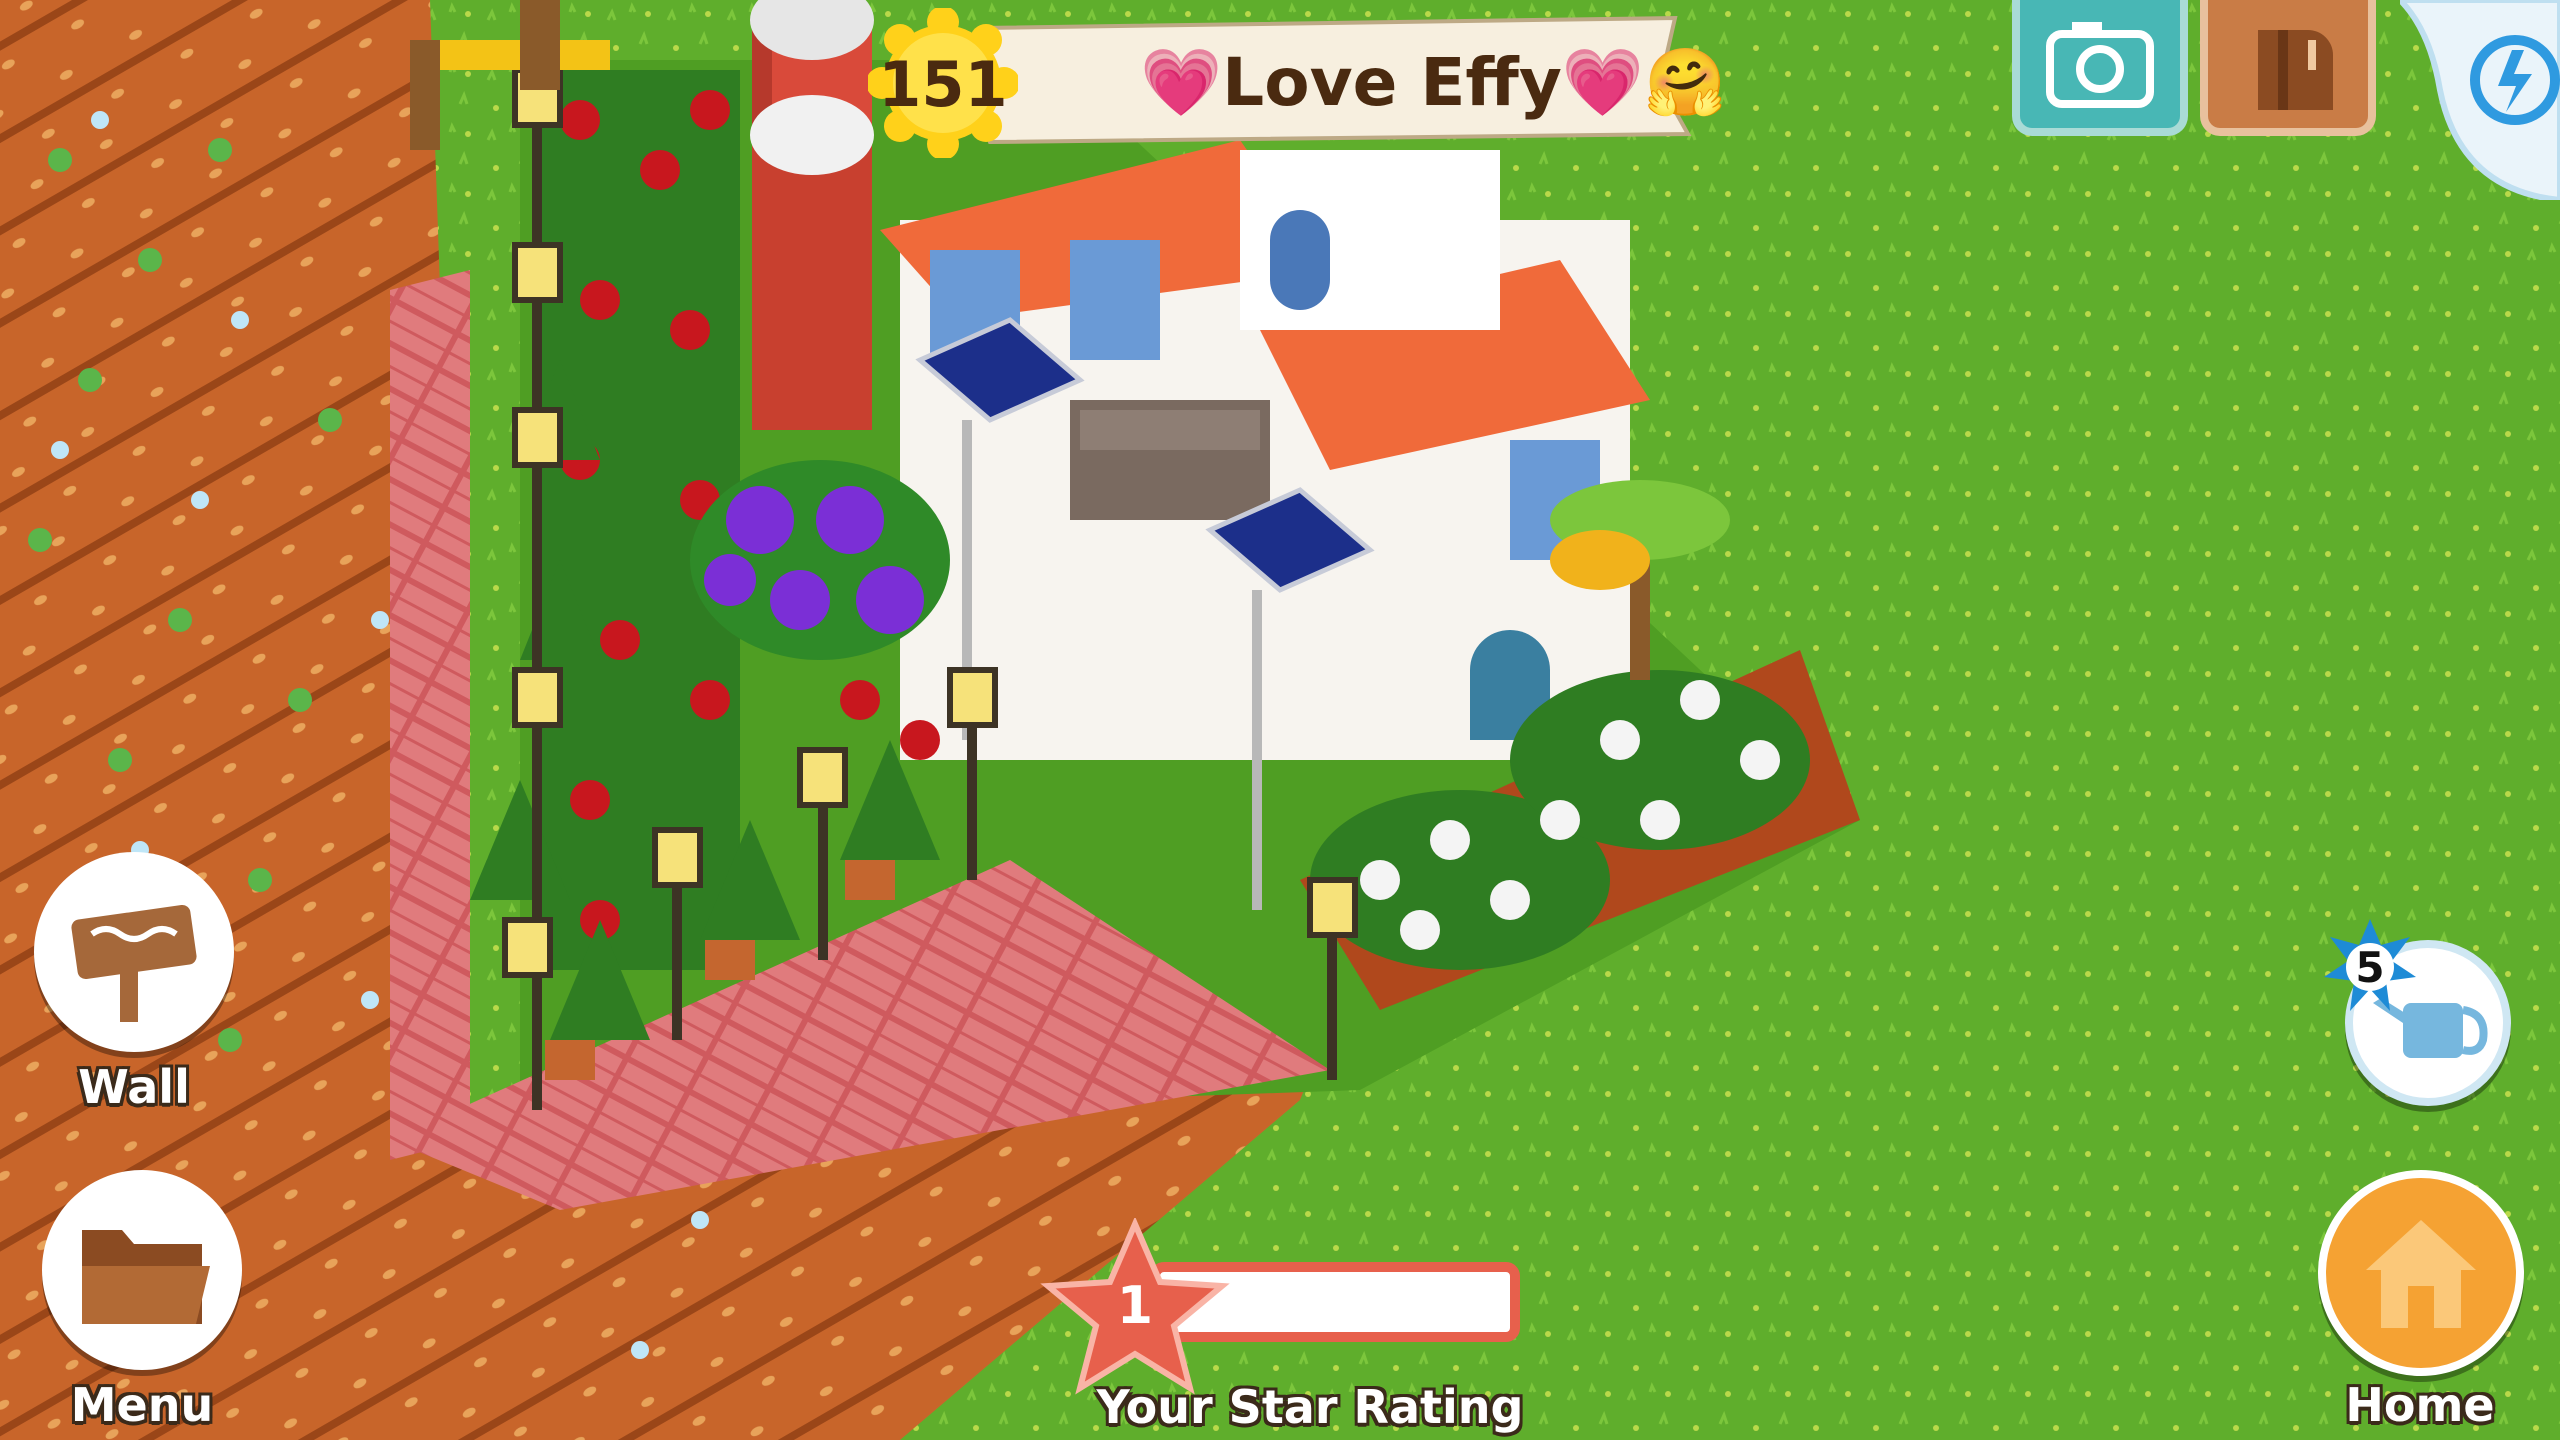  What do you see at coordinates (1433, 82) in the screenshot?
I see `player-name: 💗Love Effy💗🤗` at bounding box center [1433, 82].